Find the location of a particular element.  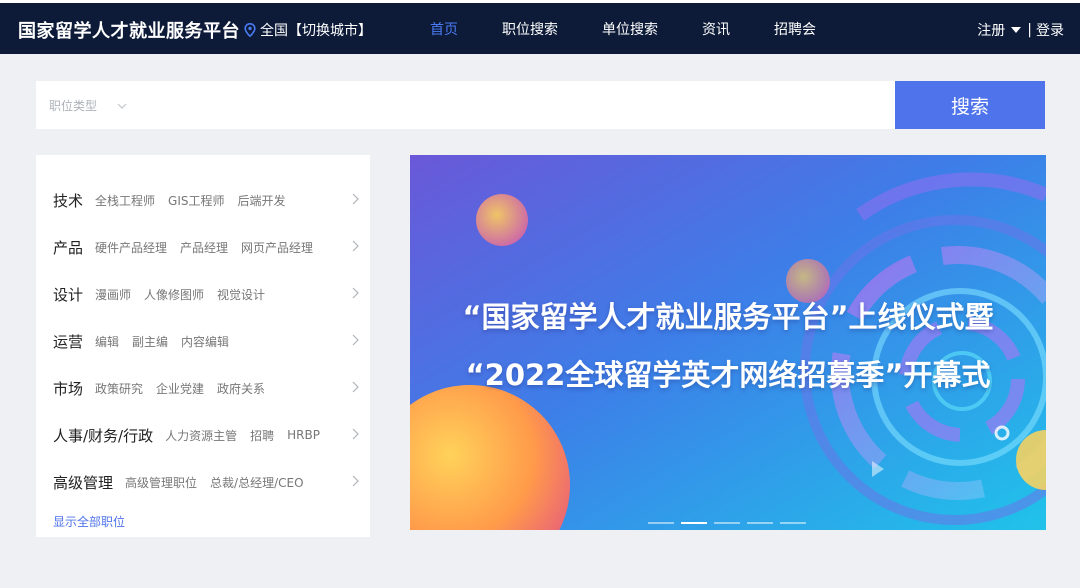

category-subitem: HRBP is located at coordinates (303, 435).